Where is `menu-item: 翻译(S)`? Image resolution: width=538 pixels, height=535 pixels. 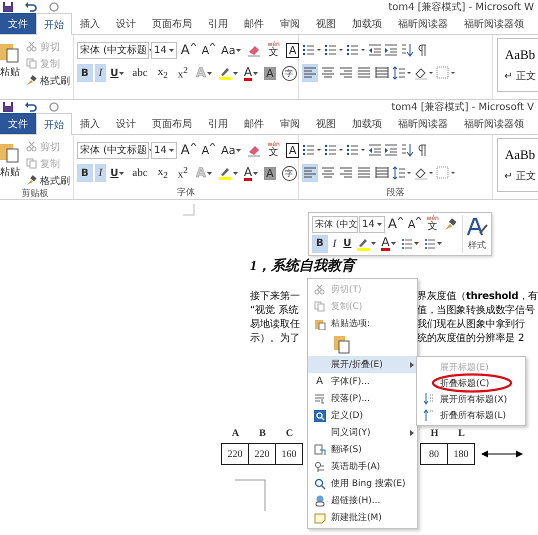
menu-item: 翻译(S) is located at coordinates (362, 449).